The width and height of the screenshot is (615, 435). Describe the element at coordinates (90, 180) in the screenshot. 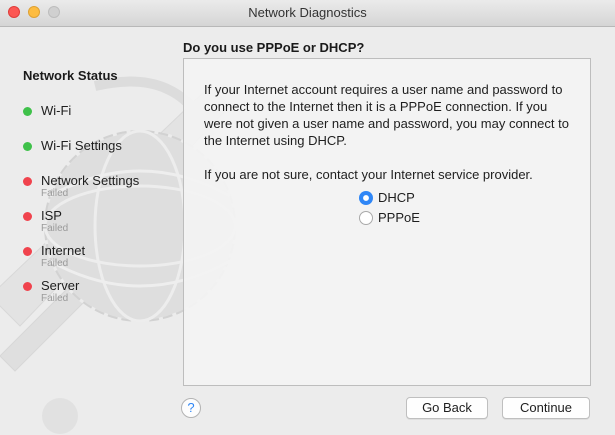

I see `status-item-label: Network Settings` at that location.